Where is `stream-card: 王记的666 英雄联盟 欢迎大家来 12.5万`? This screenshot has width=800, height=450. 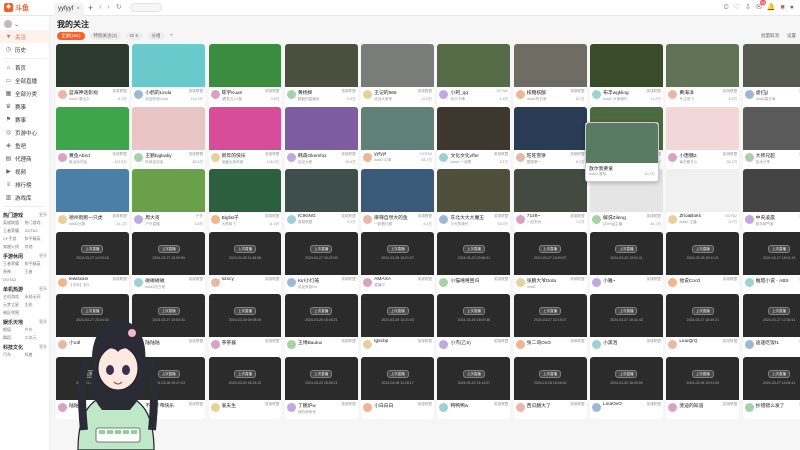
stream-card: 王记的666 英雄联盟 欢迎大家来 12.5万 is located at coordinates (397, 75).